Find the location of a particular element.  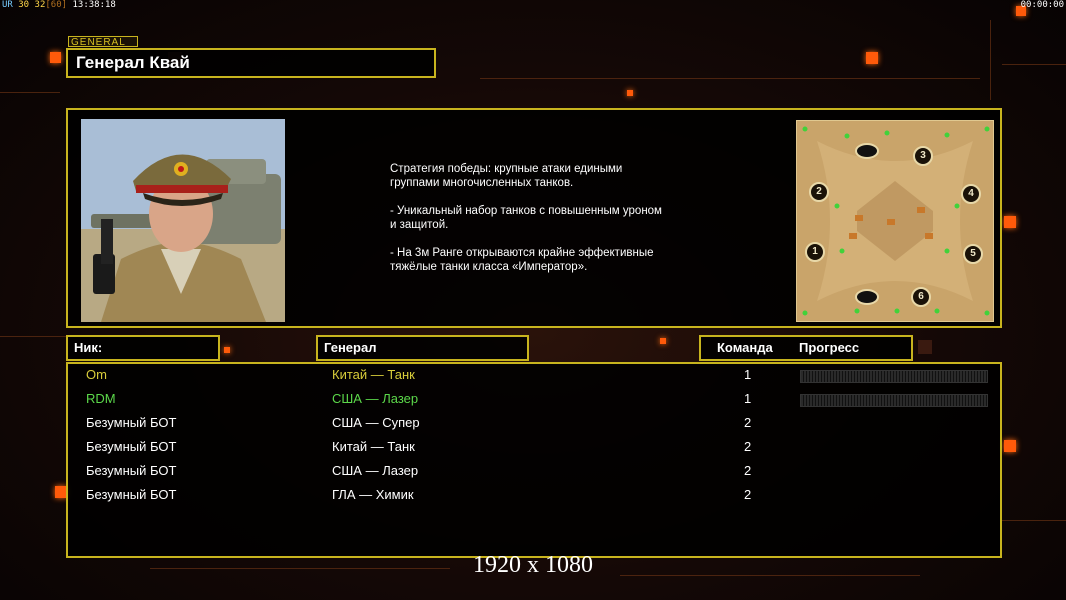

player-row: Безумный БОТ США — Лазер 2 is located at coordinates (533, 472).